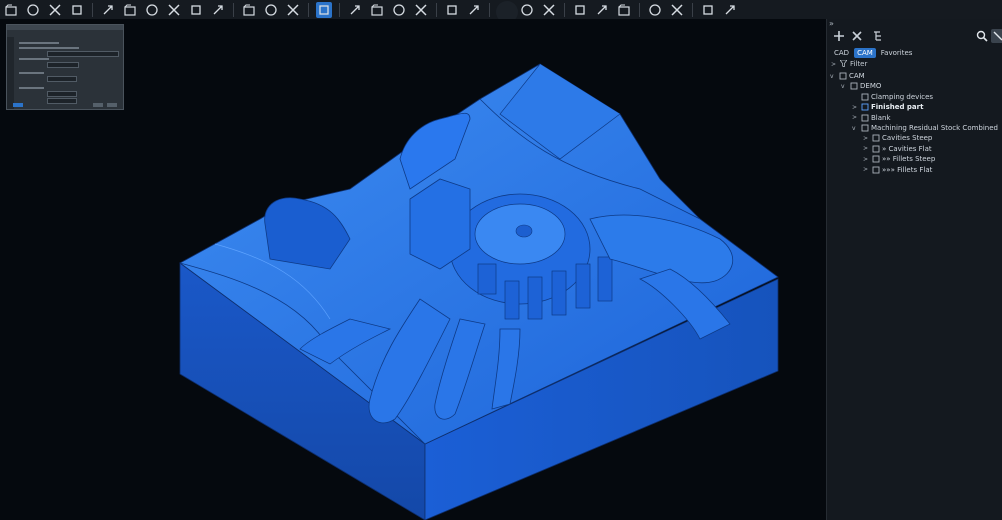 The image size is (1002, 520). What do you see at coordinates (293, 10) in the screenshot?
I see `simulate-alt-icon` at bounding box center [293, 10].